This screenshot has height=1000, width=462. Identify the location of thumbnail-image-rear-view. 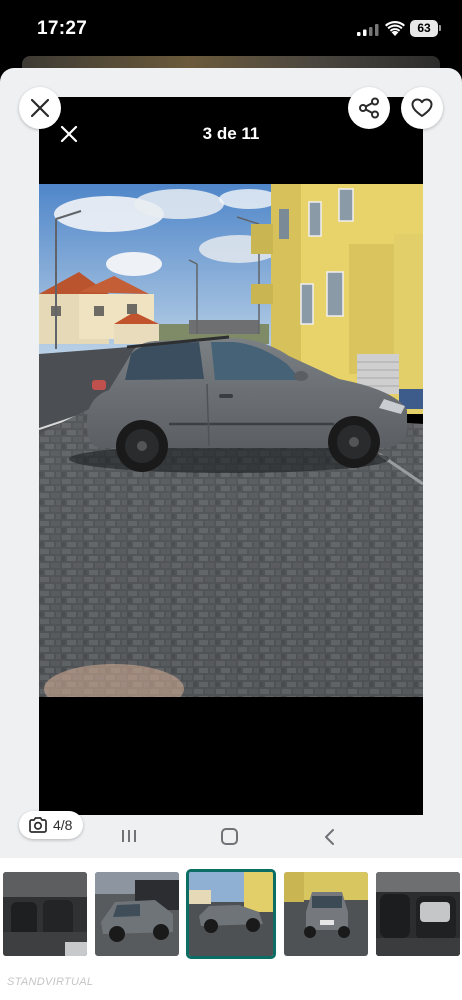
(326, 914).